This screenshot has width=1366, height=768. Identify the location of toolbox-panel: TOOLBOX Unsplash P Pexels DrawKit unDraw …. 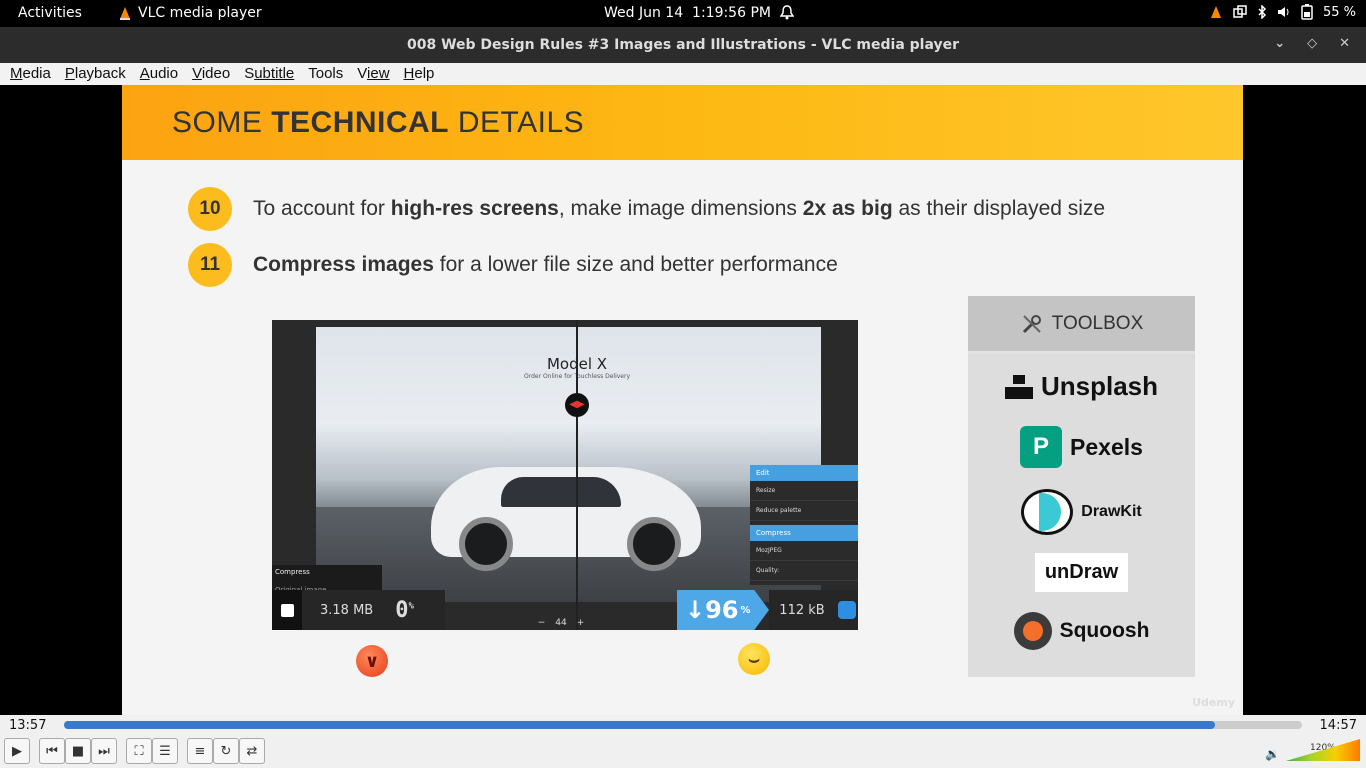
(1081, 486).